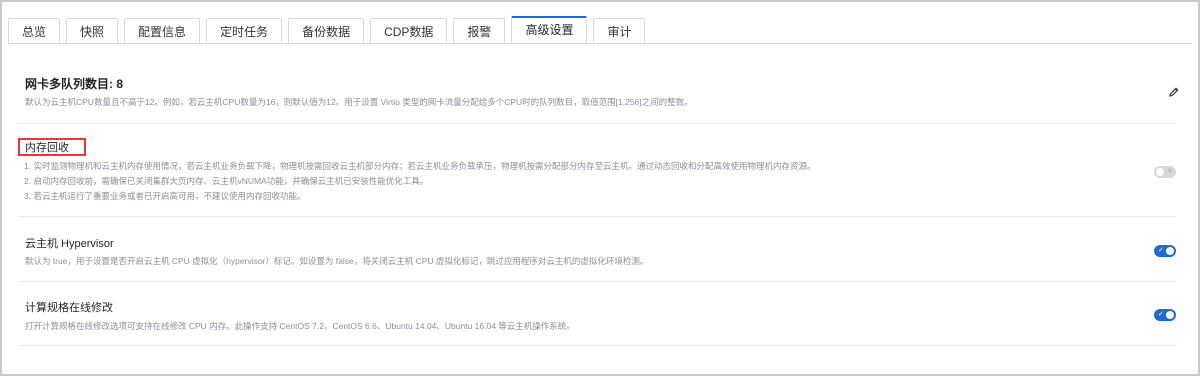 The width and height of the screenshot is (1200, 376). I want to click on tab-backup-data: 备份数据, so click(326, 31).